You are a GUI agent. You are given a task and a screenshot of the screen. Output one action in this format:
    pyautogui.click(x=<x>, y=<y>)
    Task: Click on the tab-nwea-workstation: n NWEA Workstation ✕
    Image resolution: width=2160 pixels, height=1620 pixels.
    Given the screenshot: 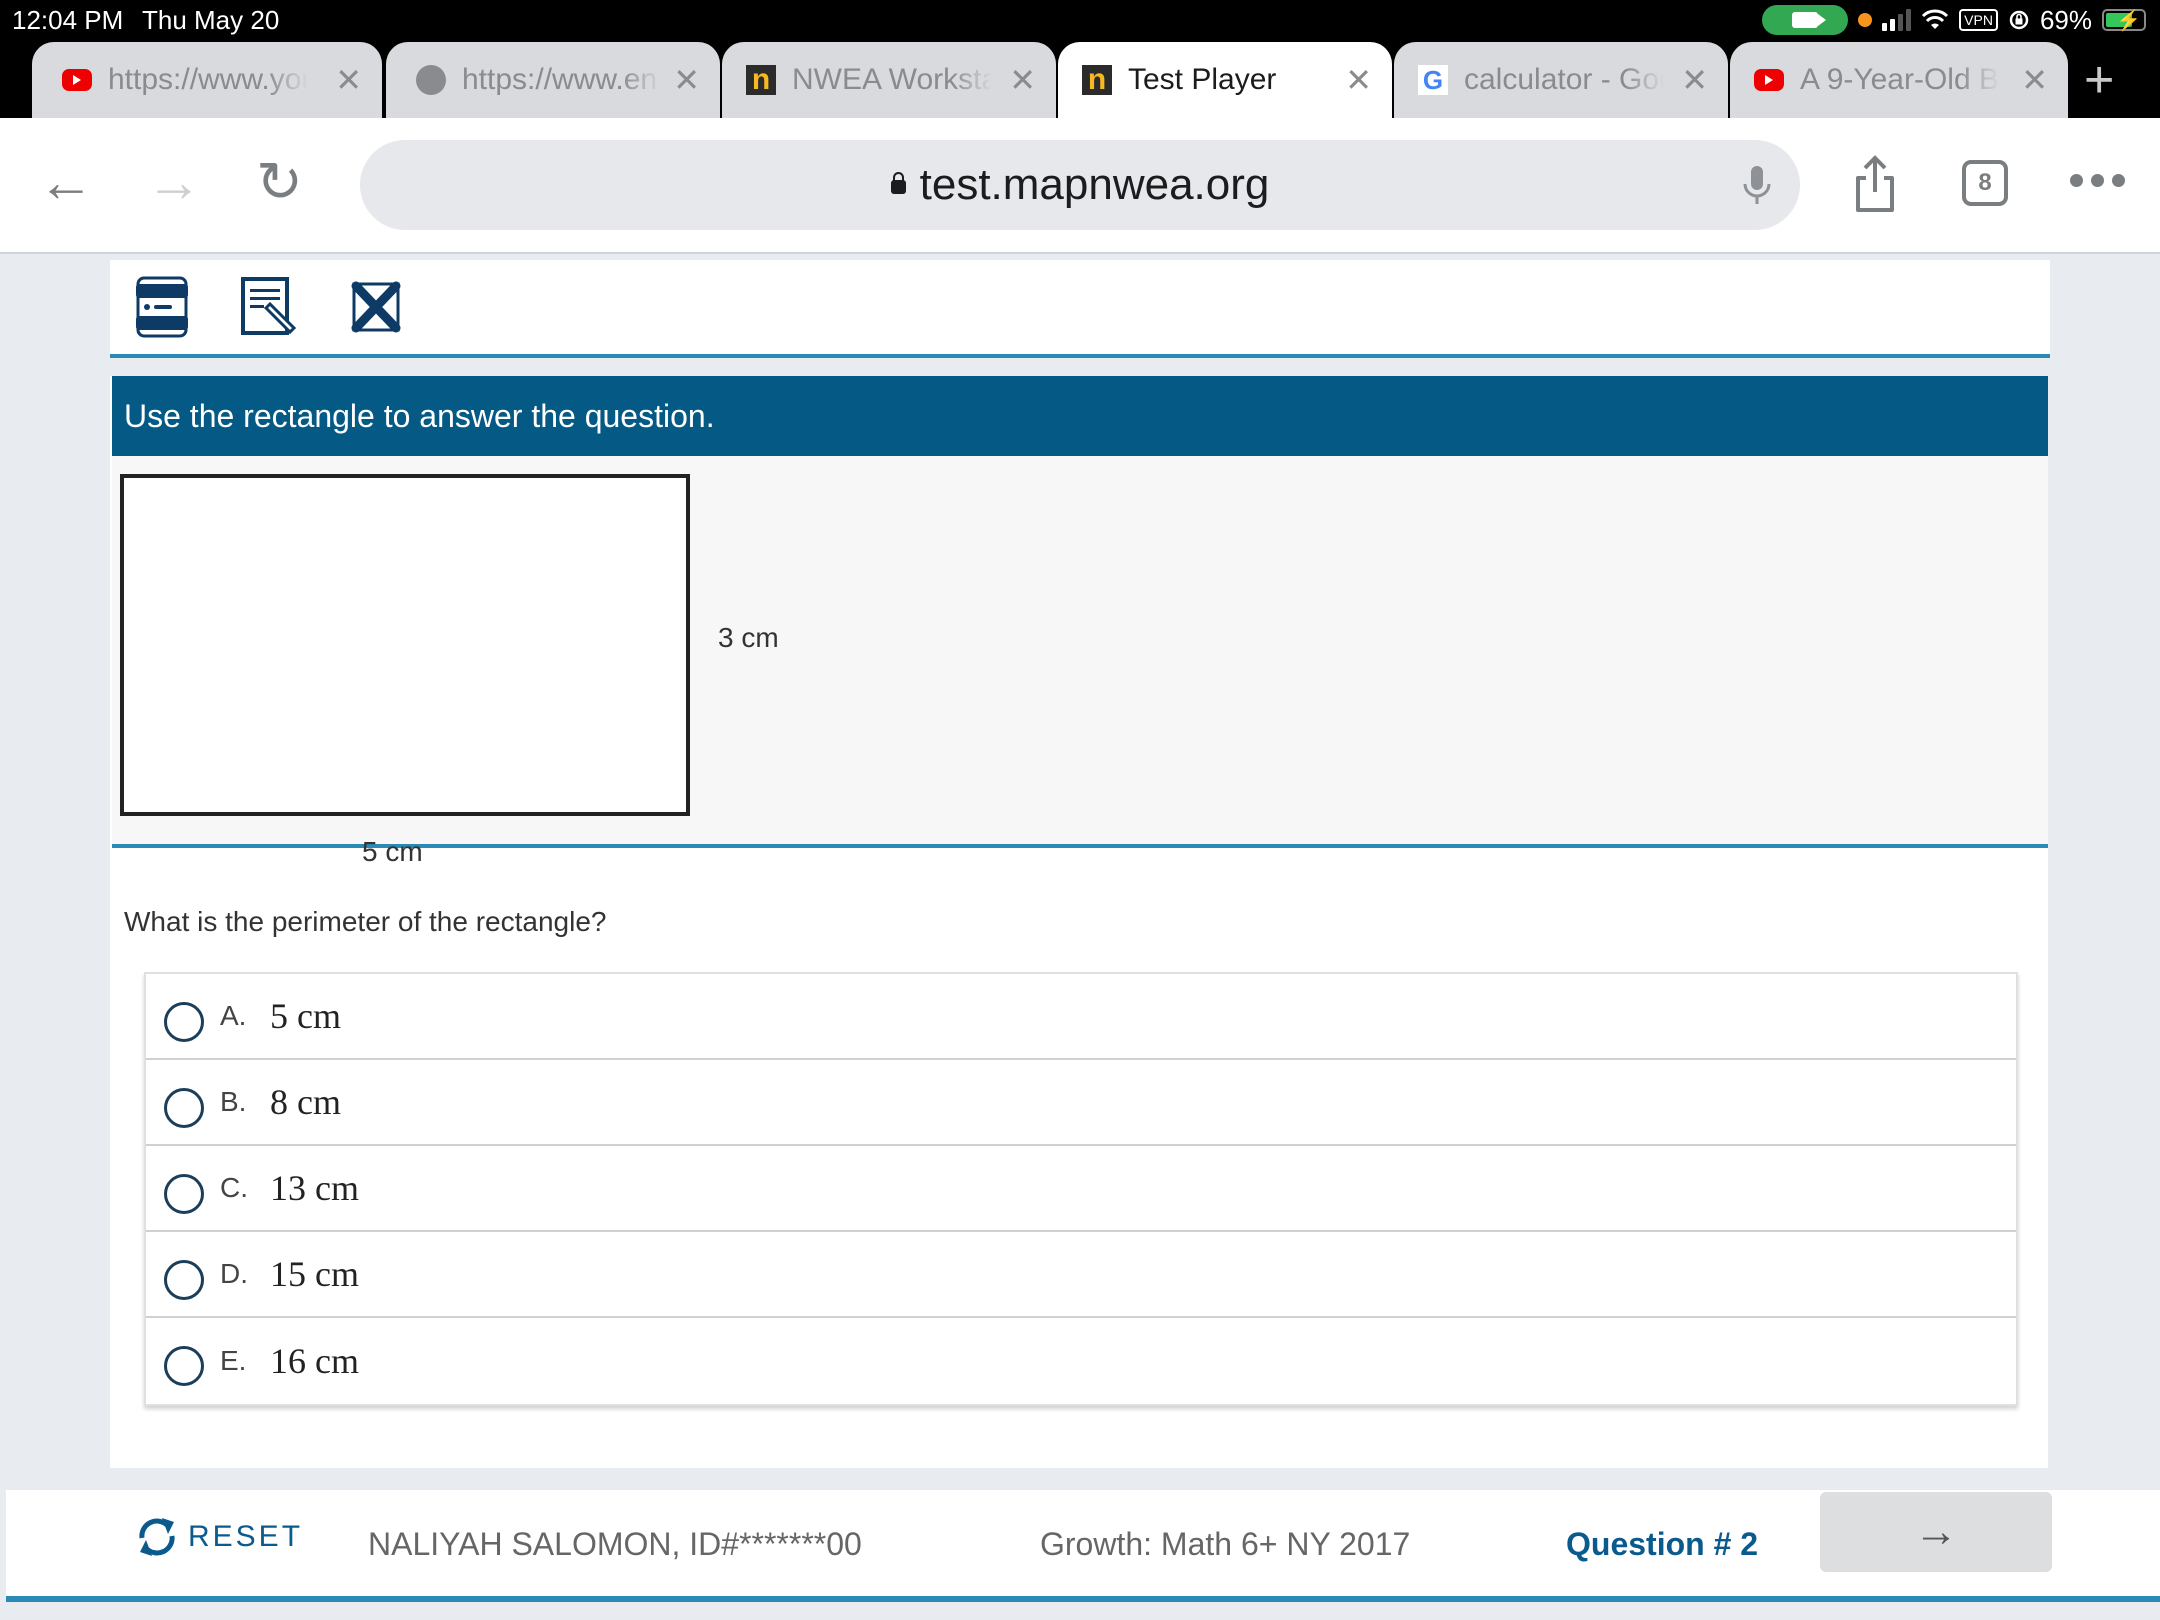 What is the action you would take?
    pyautogui.click(x=889, y=80)
    